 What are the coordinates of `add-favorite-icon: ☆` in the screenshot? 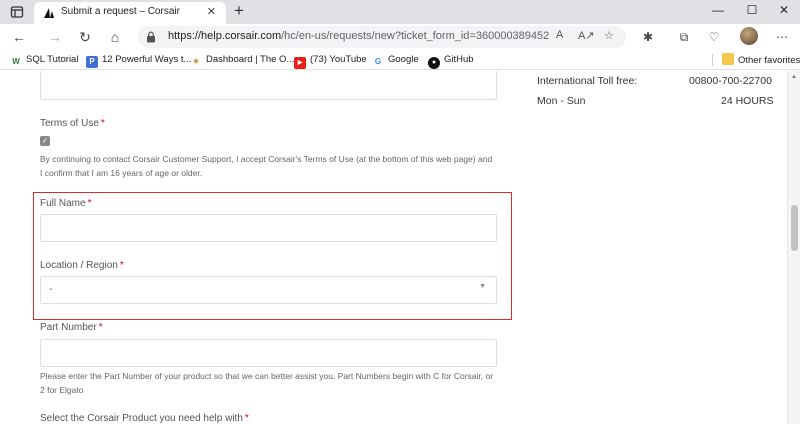 It's located at (609, 35).